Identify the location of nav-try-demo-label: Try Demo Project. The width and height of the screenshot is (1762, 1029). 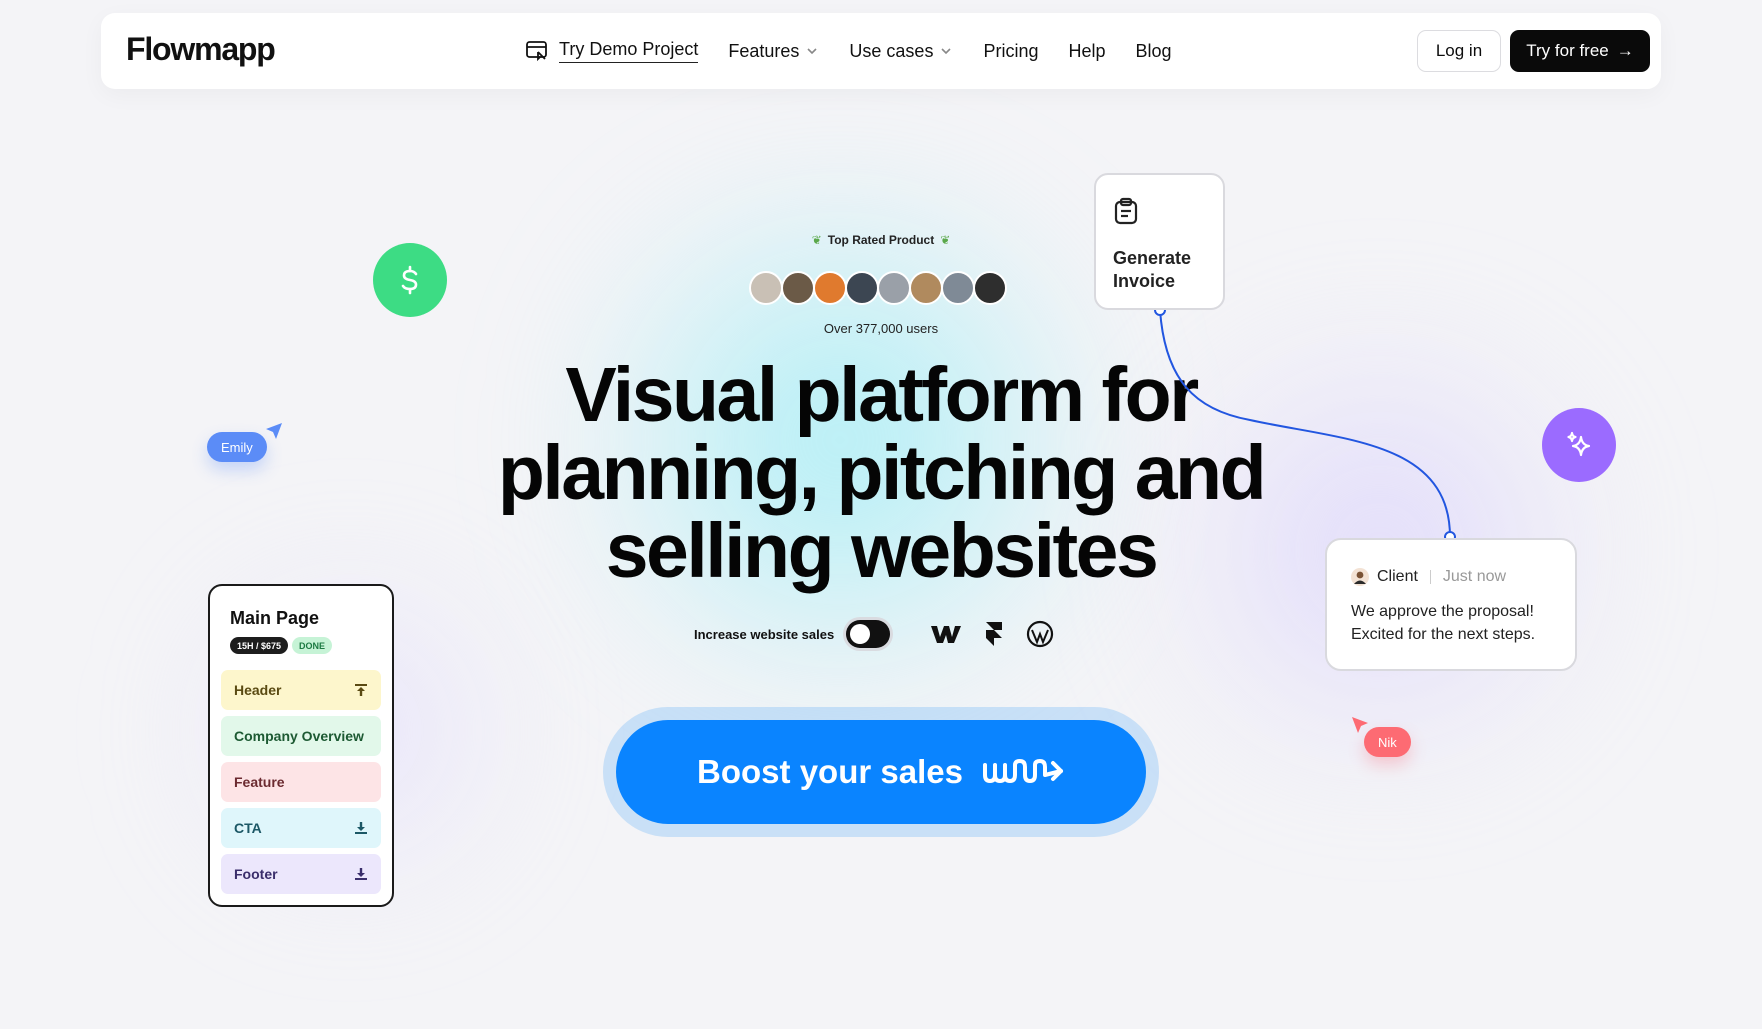
(629, 51).